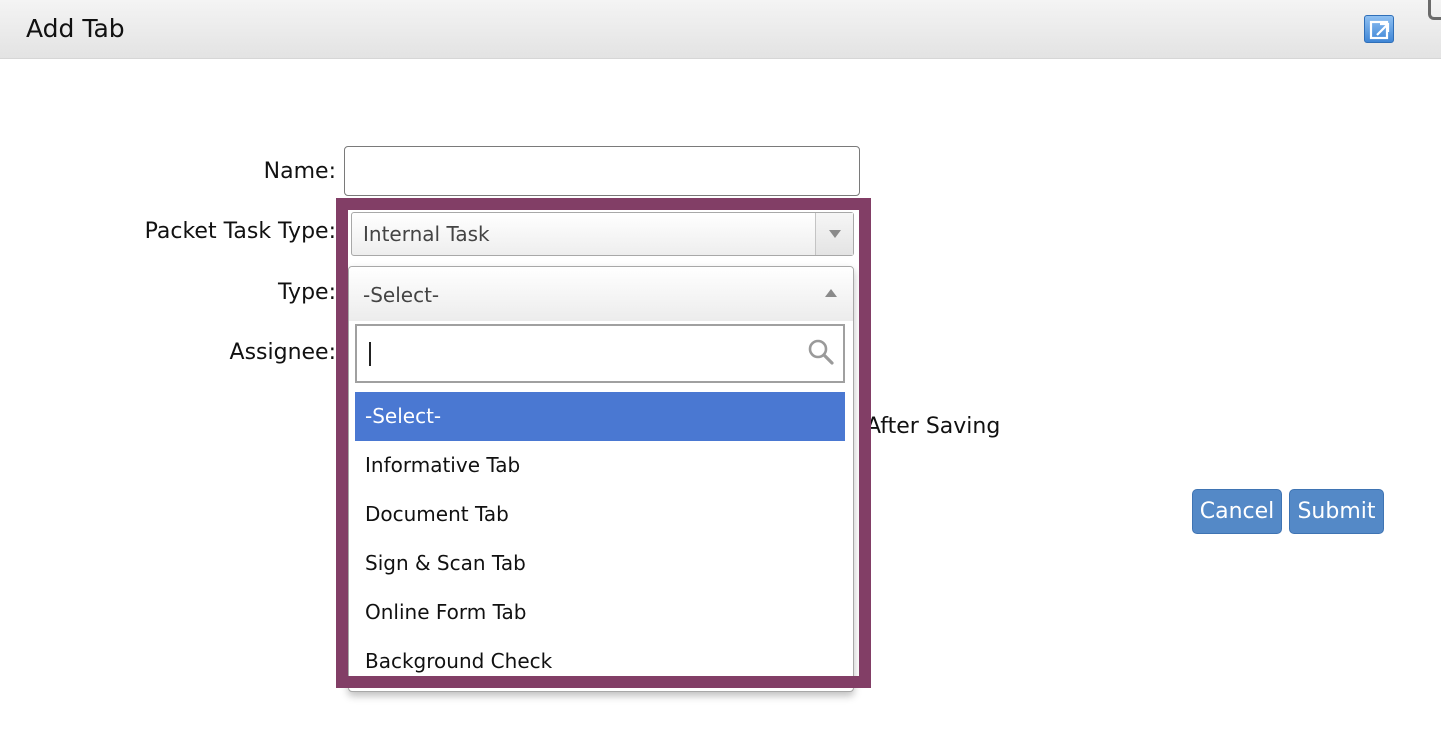 This screenshot has width=1441, height=750. Describe the element at coordinates (600, 416) in the screenshot. I see `type-option-select: -Select-` at that location.